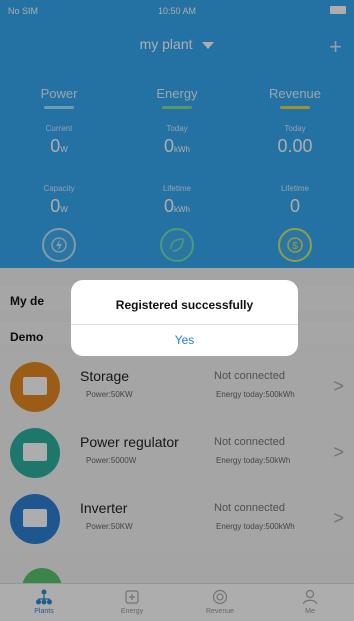 The height and width of the screenshot is (621, 354). What do you see at coordinates (184, 305) in the screenshot?
I see `dialog-message: Registered successfully` at bounding box center [184, 305].